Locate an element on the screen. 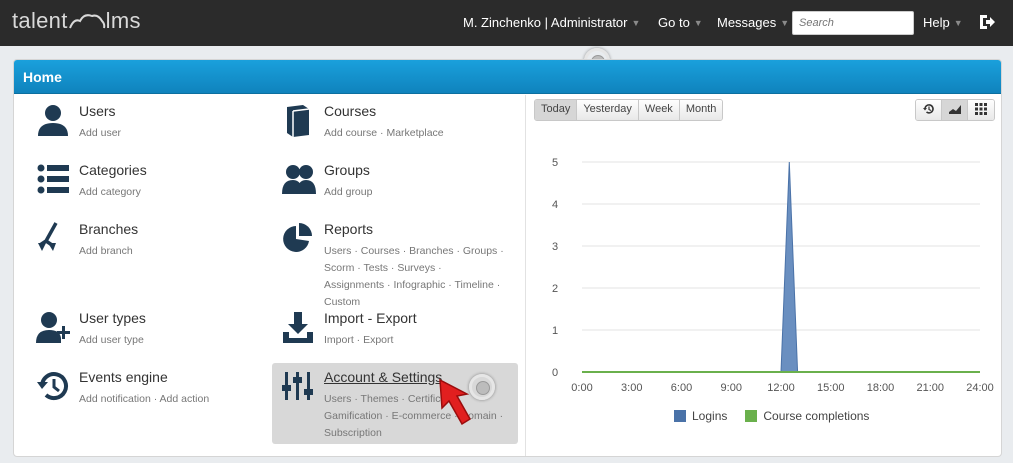 The image size is (1013, 463). x-tick-label: 0:00 is located at coordinates (581, 388).